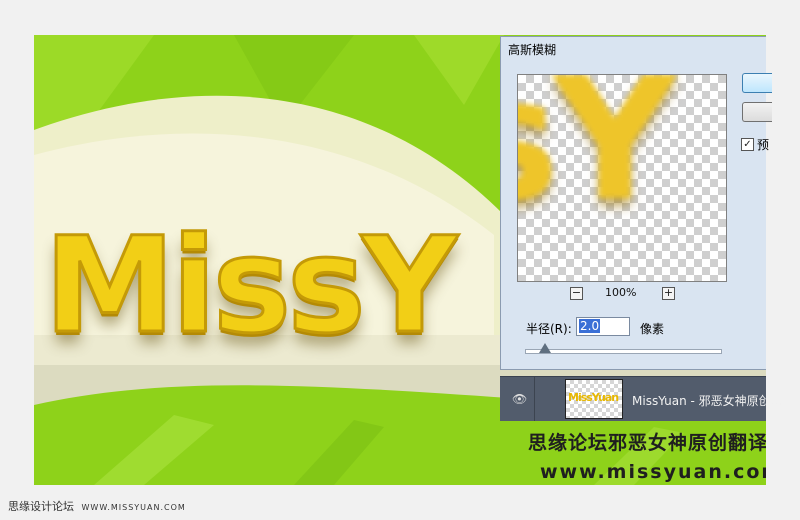 The height and width of the screenshot is (520, 800). Describe the element at coordinates (621, 292) in the screenshot. I see `zoom-level: 100%` at that location.